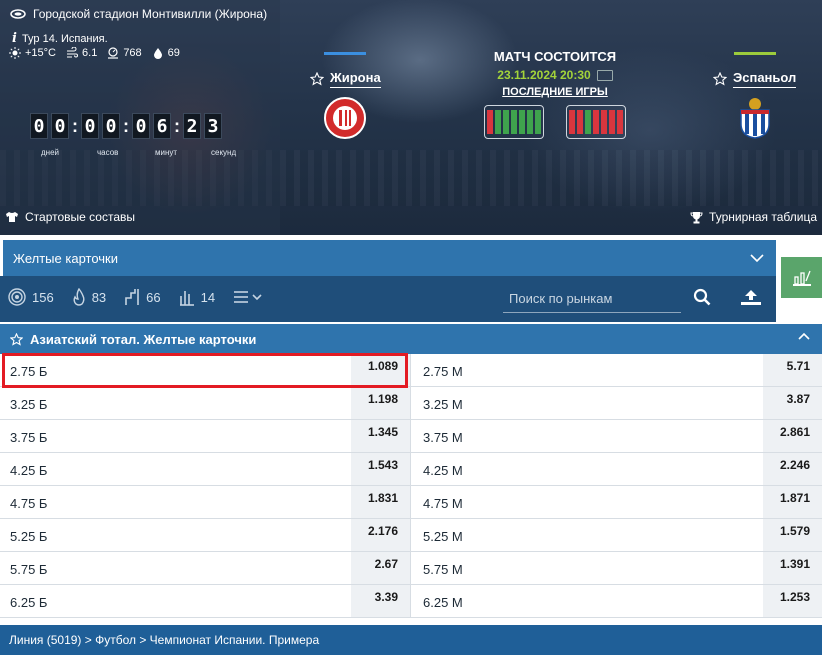 This screenshot has height=655, width=822. Describe the element at coordinates (380, 502) in the screenshot. I see `odds-button: 1.831` at that location.